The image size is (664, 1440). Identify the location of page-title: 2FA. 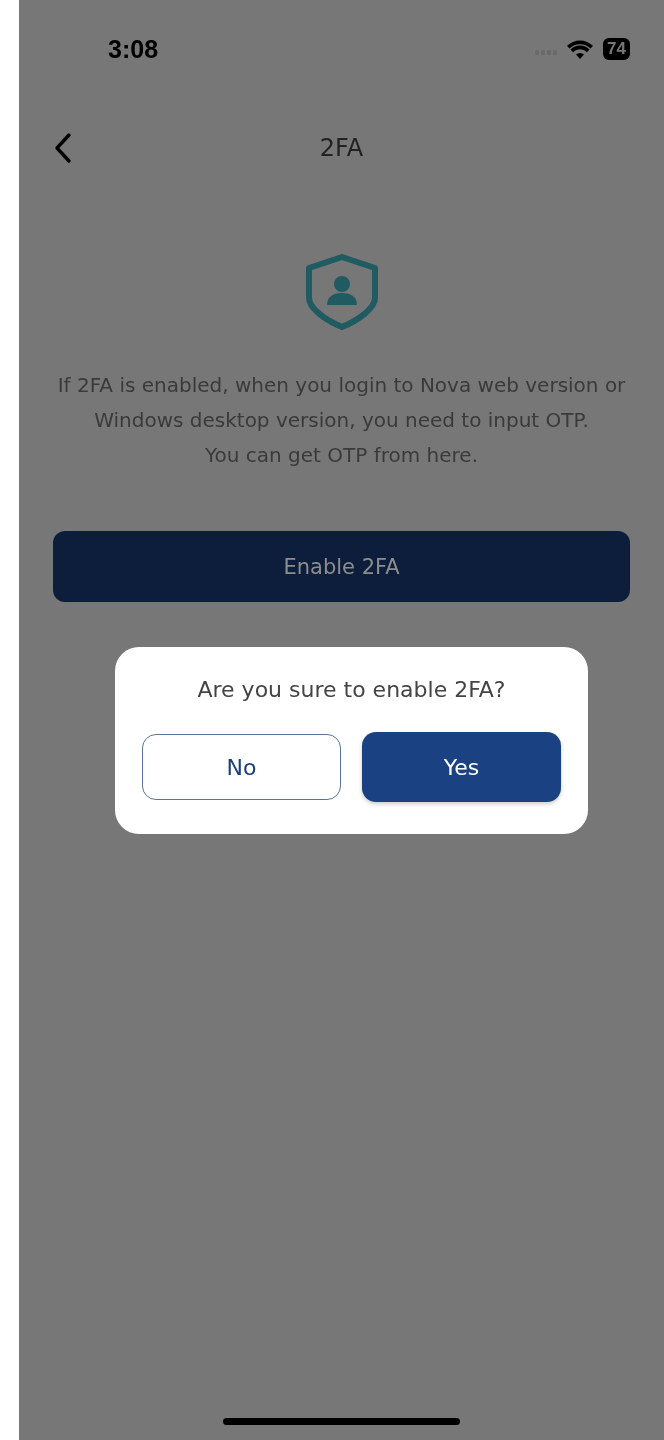
(341, 148).